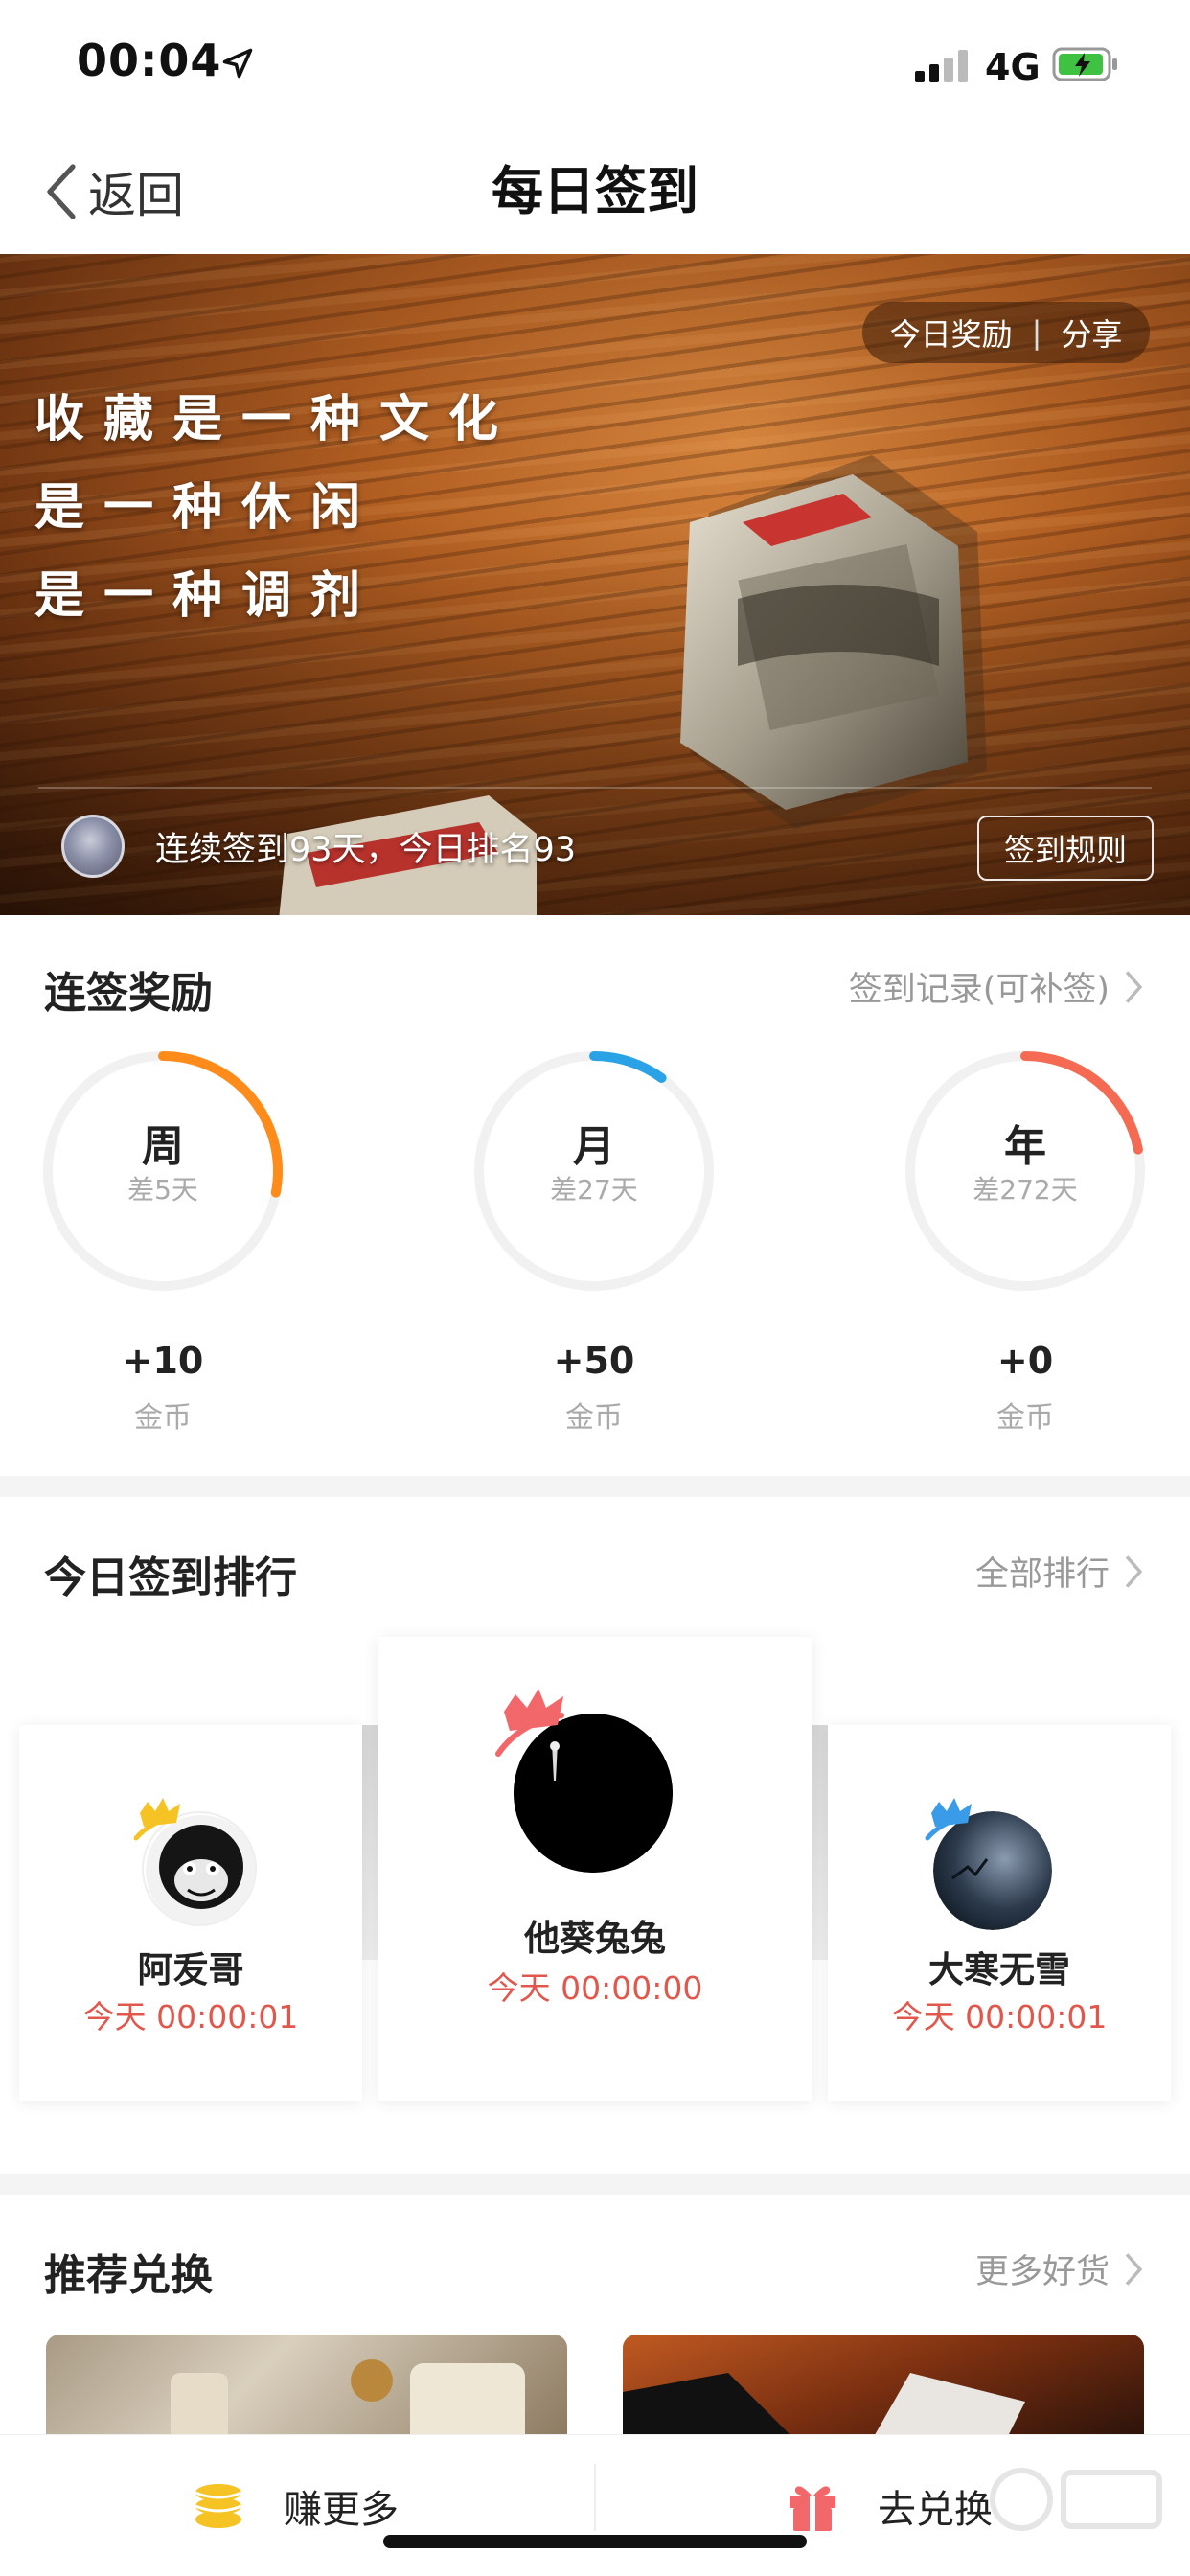 The image size is (1190, 2576). I want to click on all-ranking-label: 全部排行, so click(1042, 1575).